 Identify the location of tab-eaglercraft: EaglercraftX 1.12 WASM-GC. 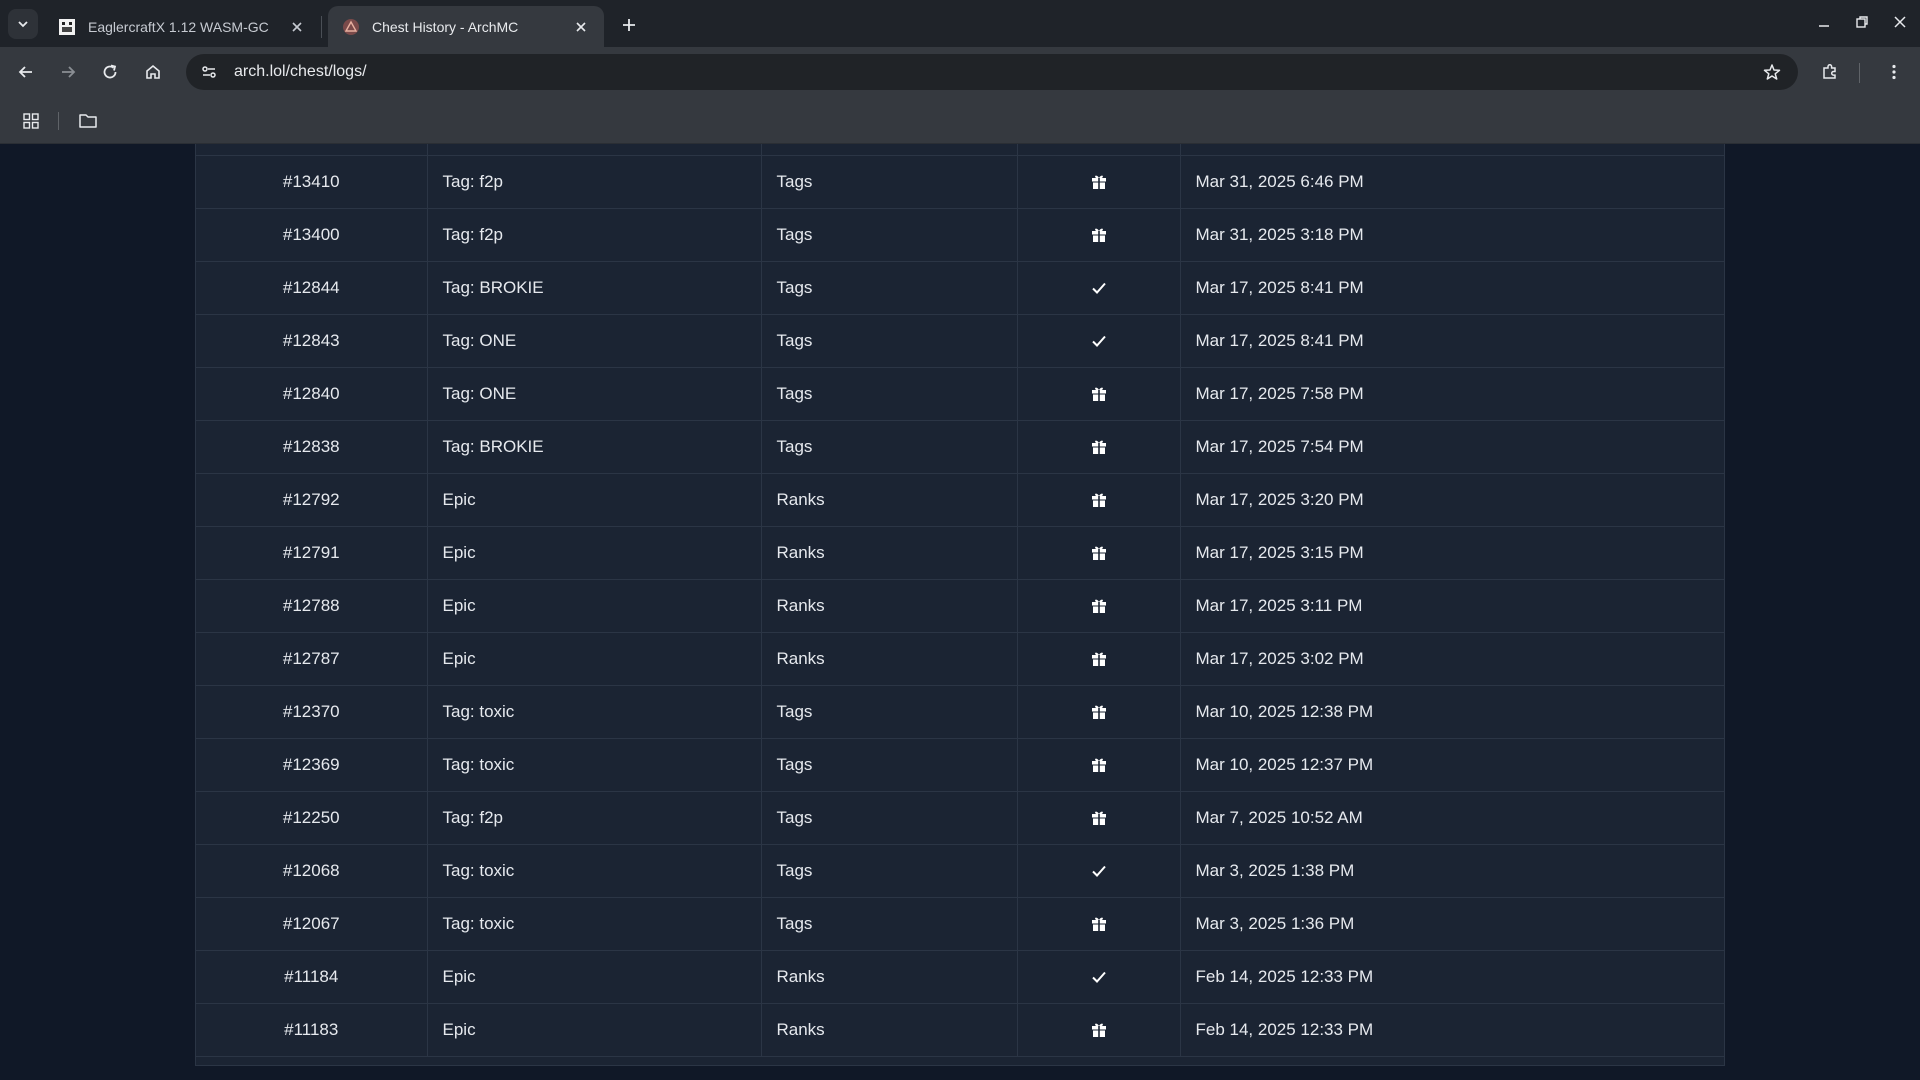
(182, 26).